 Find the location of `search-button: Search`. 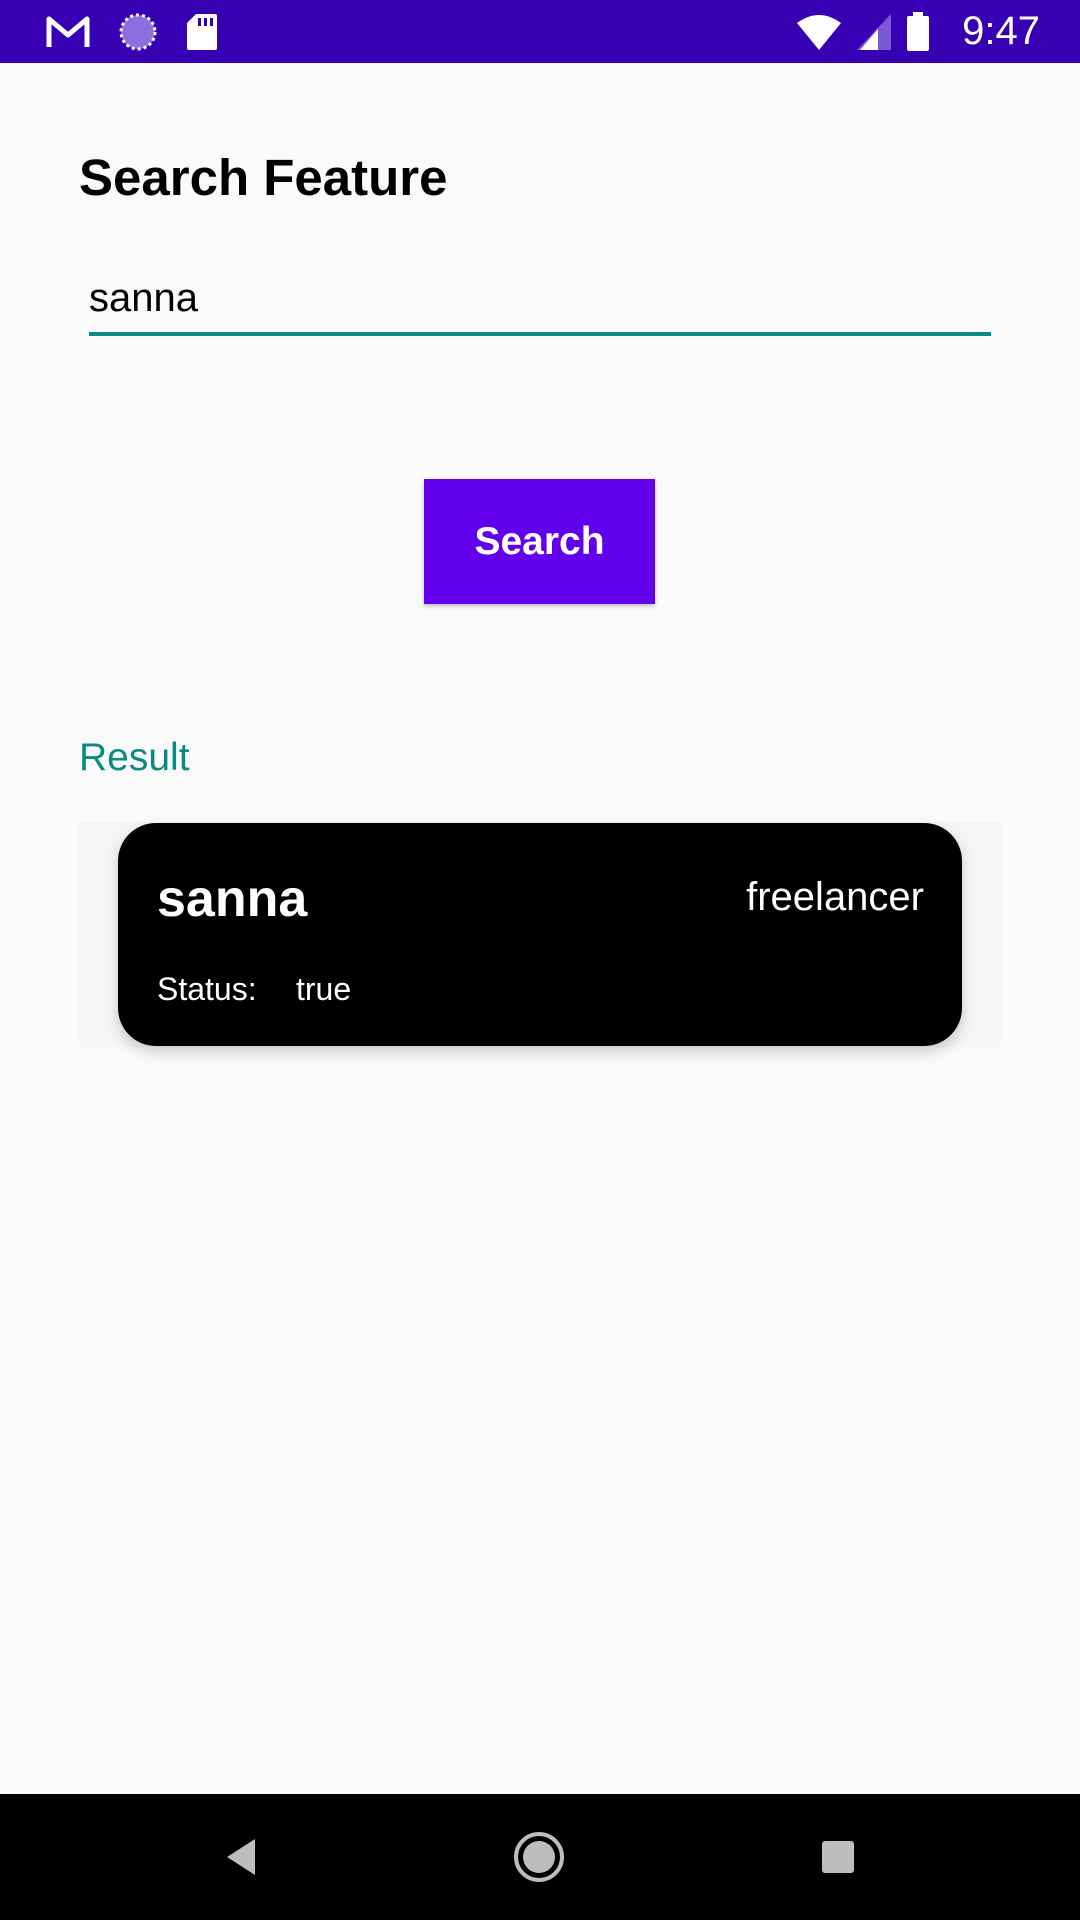

search-button: Search is located at coordinates (539, 541).